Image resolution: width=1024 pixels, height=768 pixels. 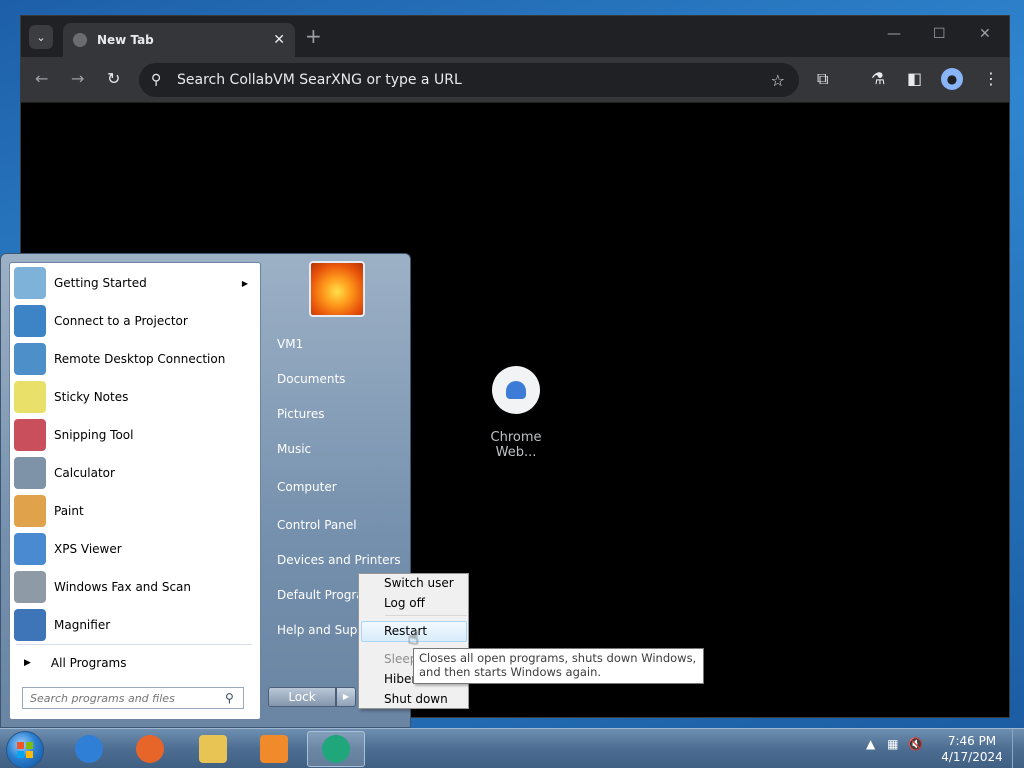 What do you see at coordinates (135, 663) in the screenshot?
I see `all-programs-button: ▶ All Programs` at bounding box center [135, 663].